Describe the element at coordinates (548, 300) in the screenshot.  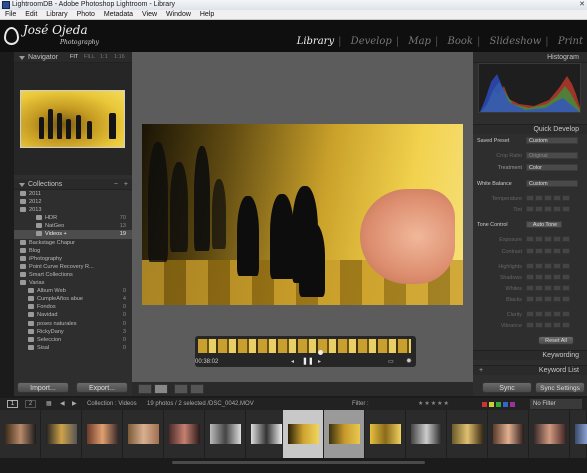
I see `blacks-steppers` at that location.